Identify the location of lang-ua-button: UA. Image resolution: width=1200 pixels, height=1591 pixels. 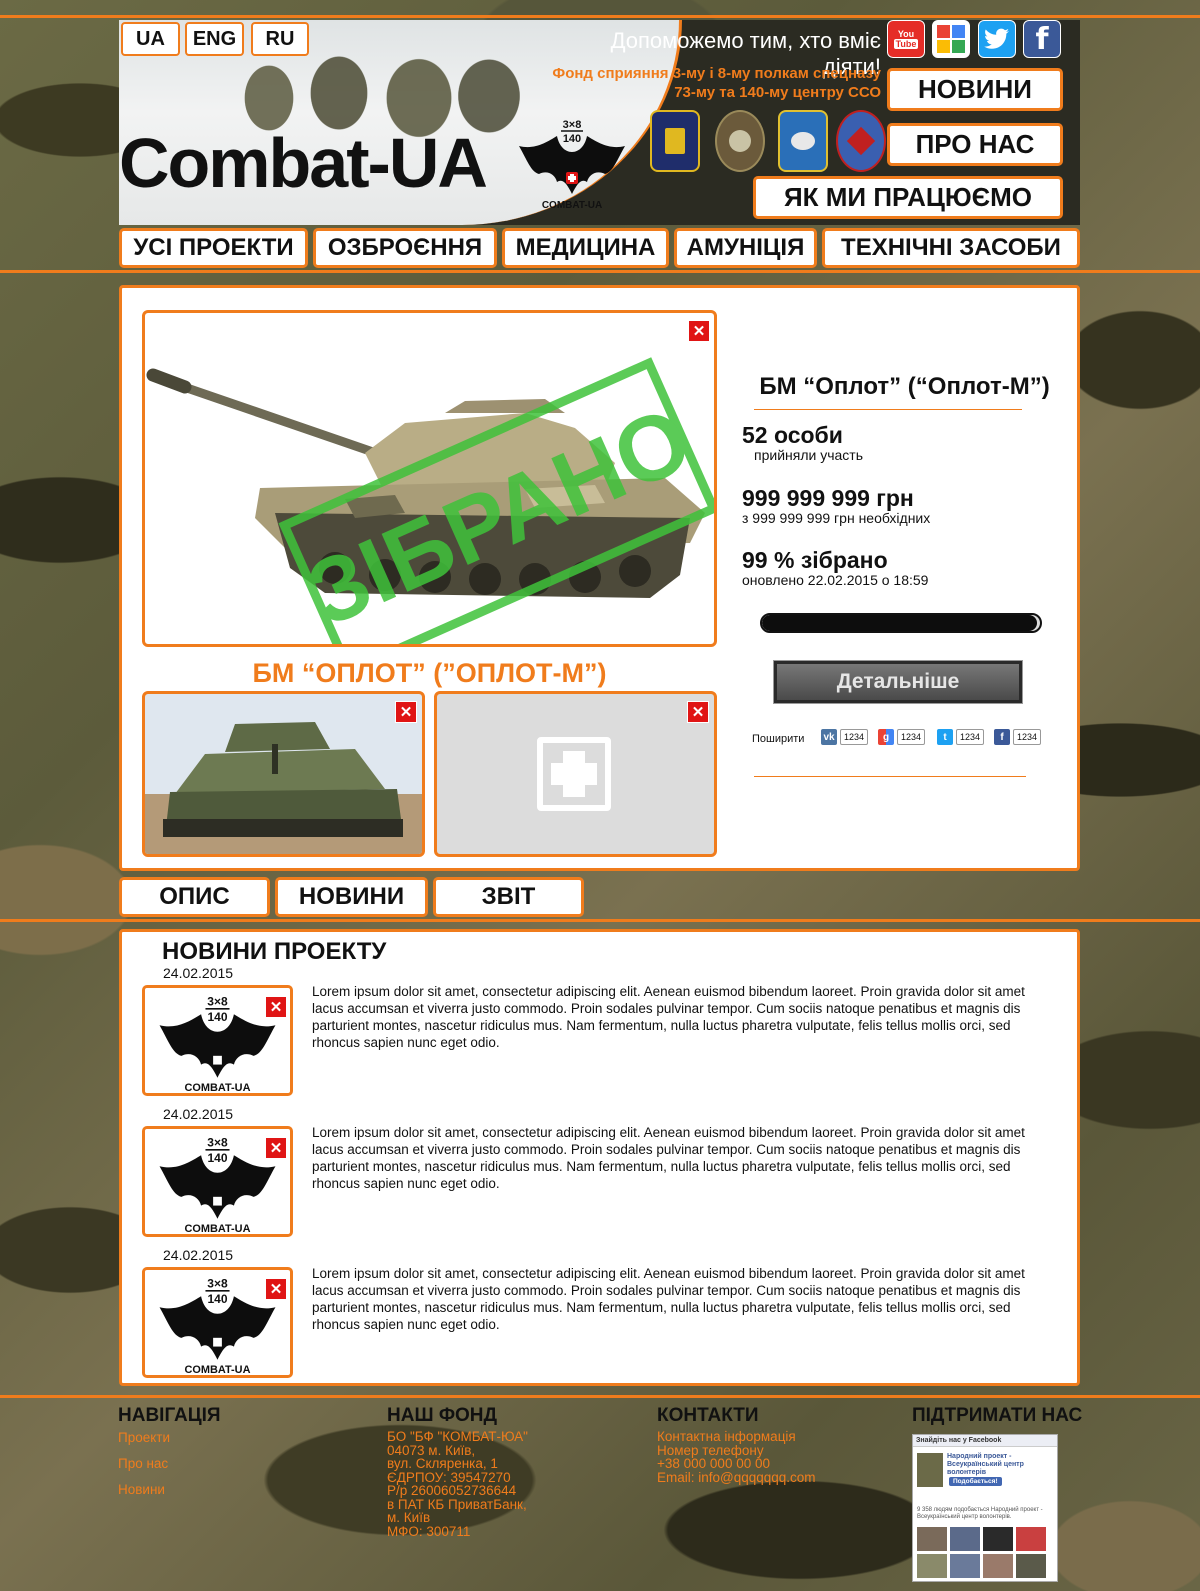
(150, 39).